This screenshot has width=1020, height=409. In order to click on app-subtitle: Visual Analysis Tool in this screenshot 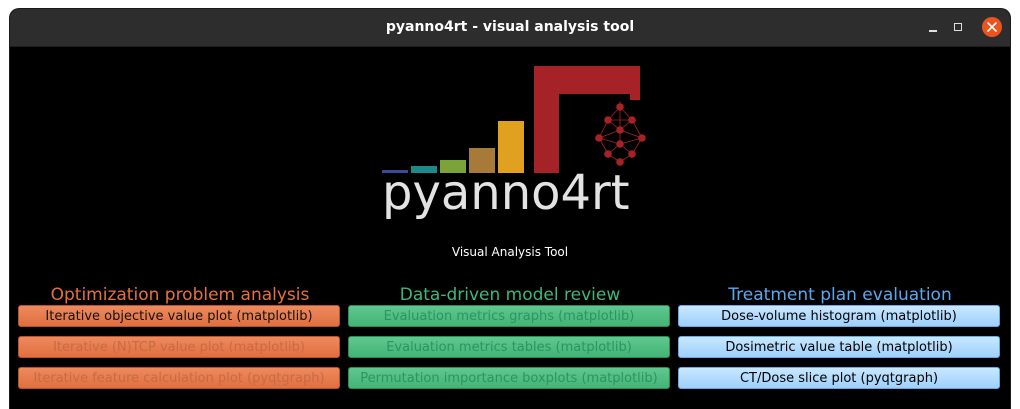, I will do `click(510, 252)`.